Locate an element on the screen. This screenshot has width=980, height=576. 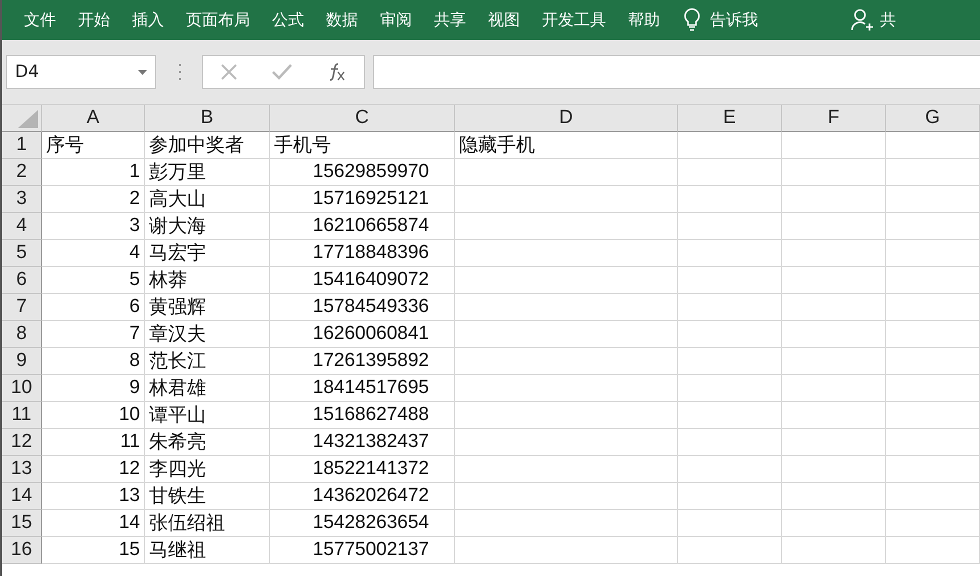
table-cell: 林莽 is located at coordinates (207, 280).